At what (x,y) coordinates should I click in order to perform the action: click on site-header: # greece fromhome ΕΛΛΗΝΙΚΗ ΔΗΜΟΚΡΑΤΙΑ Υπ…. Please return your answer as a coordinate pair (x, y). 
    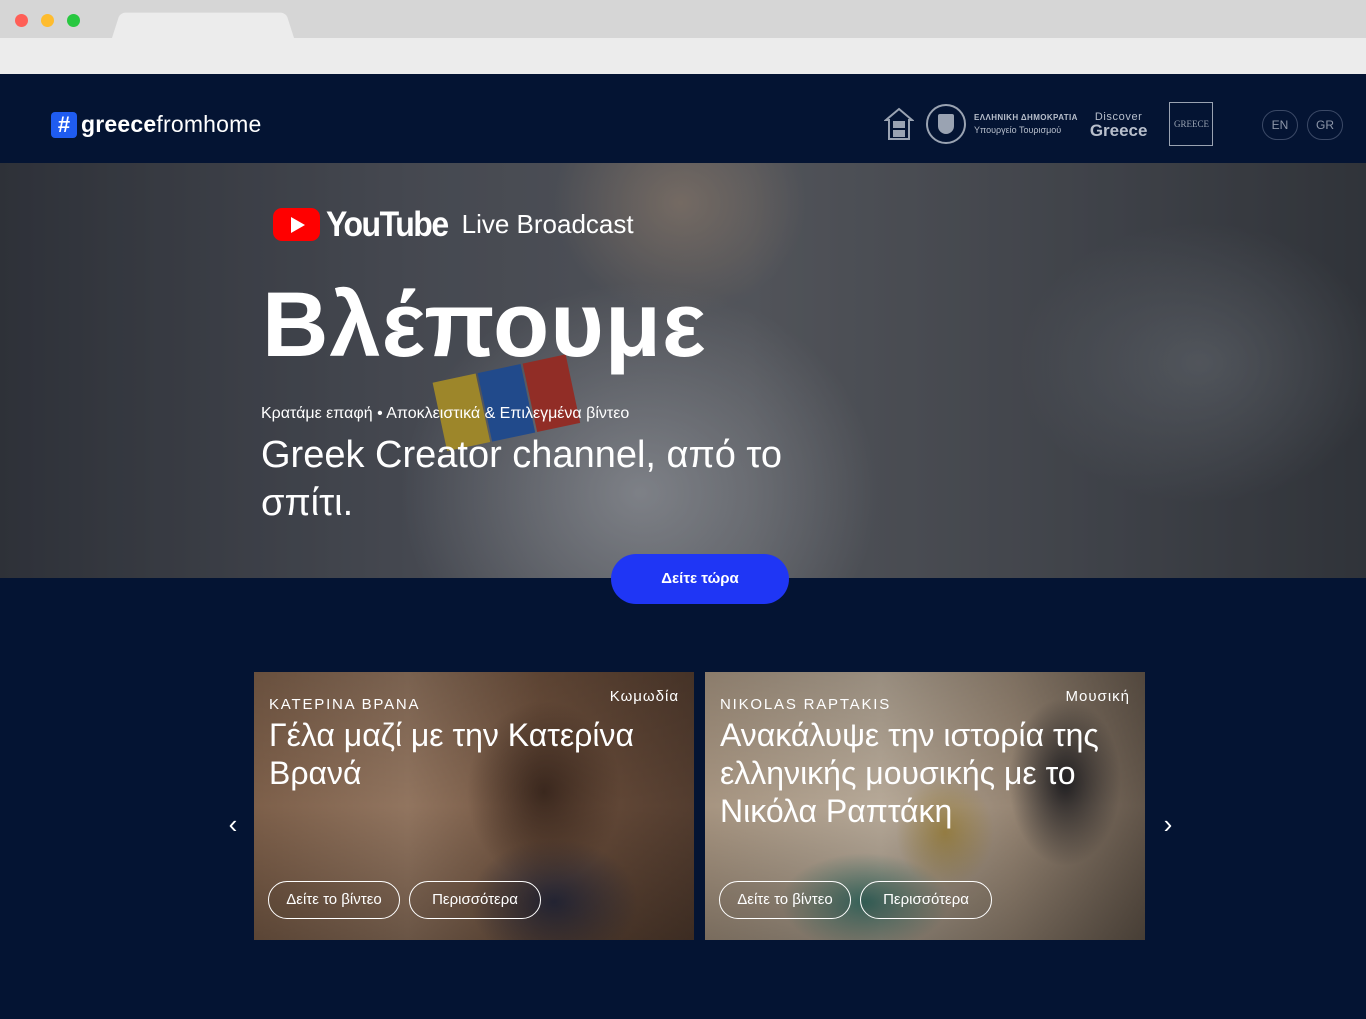
    Looking at the image, I should click on (683, 118).